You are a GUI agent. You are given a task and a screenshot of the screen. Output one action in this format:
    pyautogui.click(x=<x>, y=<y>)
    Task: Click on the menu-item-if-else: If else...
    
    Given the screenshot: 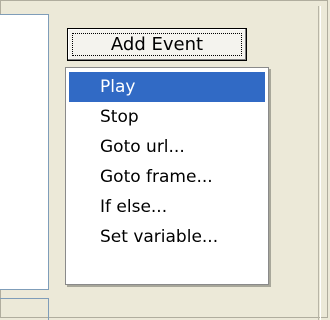 What is the action you would take?
    pyautogui.click(x=167, y=207)
    